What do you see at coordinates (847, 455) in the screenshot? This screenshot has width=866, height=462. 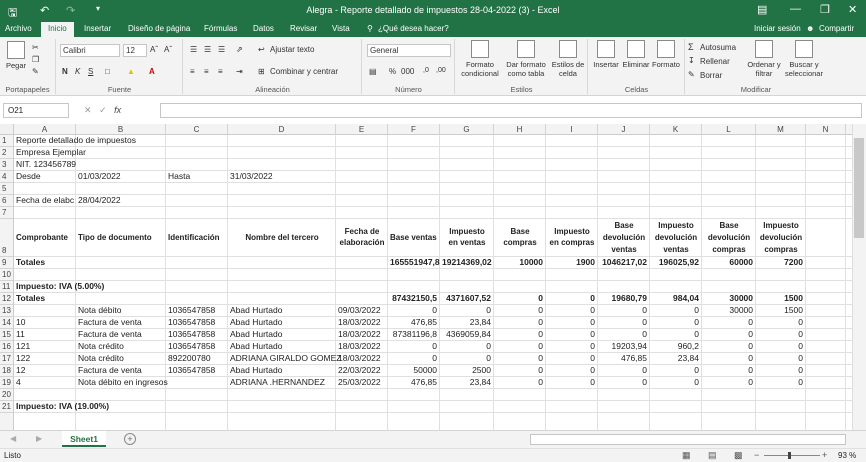 I see `zoom-level: 93 %` at bounding box center [847, 455].